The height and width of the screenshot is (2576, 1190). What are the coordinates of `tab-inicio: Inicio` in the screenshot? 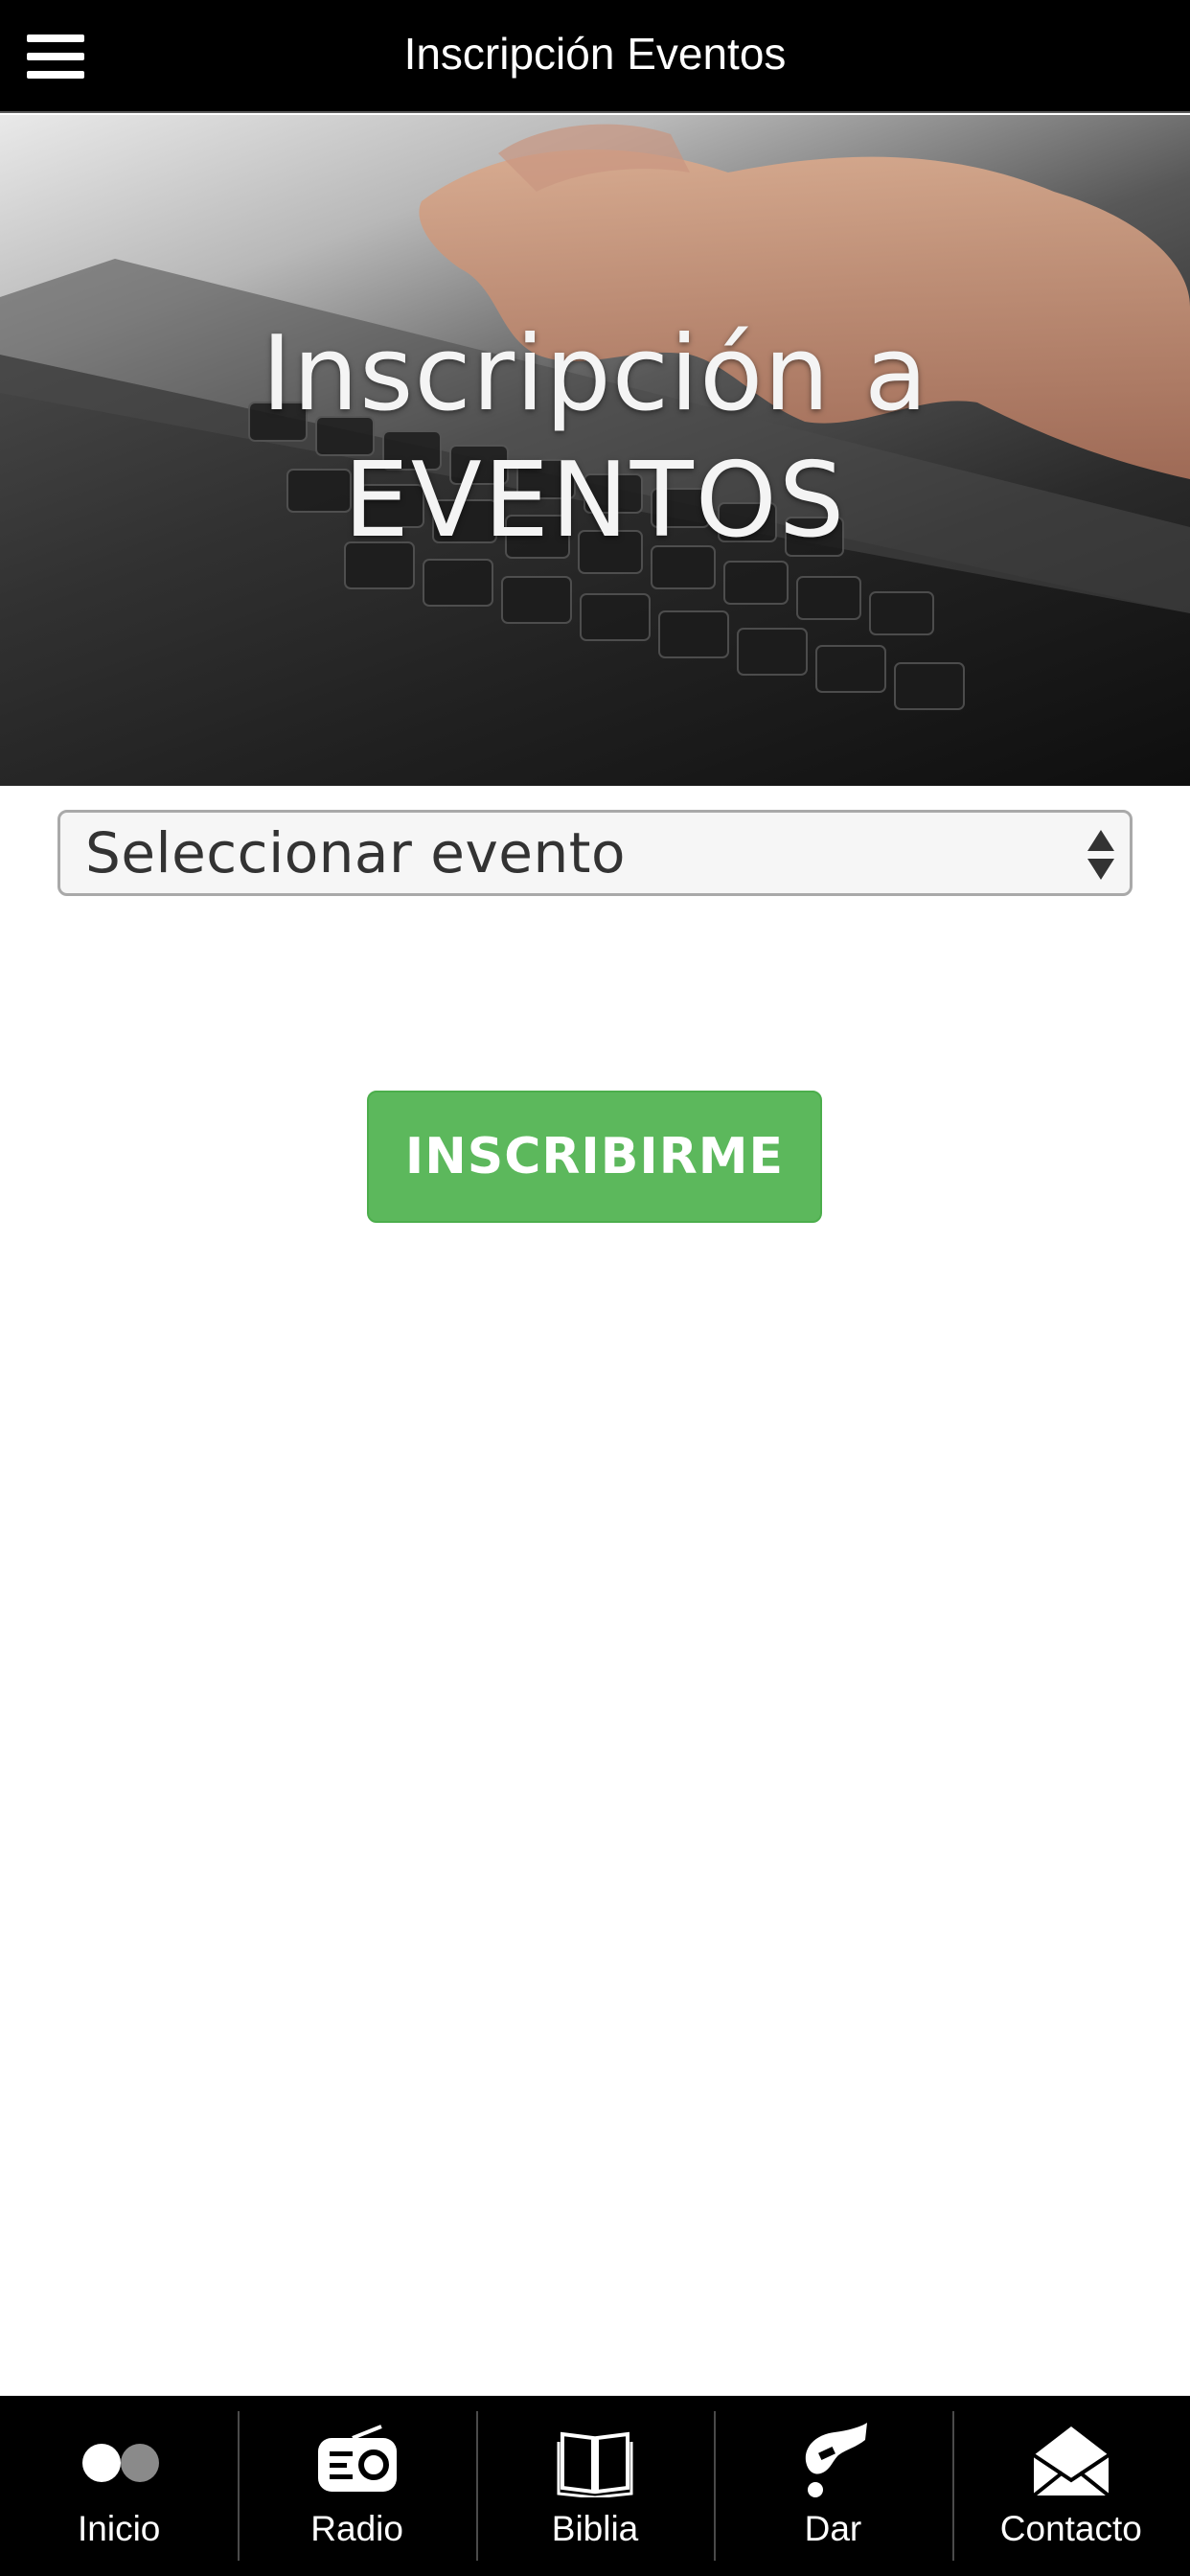 It's located at (119, 2486).